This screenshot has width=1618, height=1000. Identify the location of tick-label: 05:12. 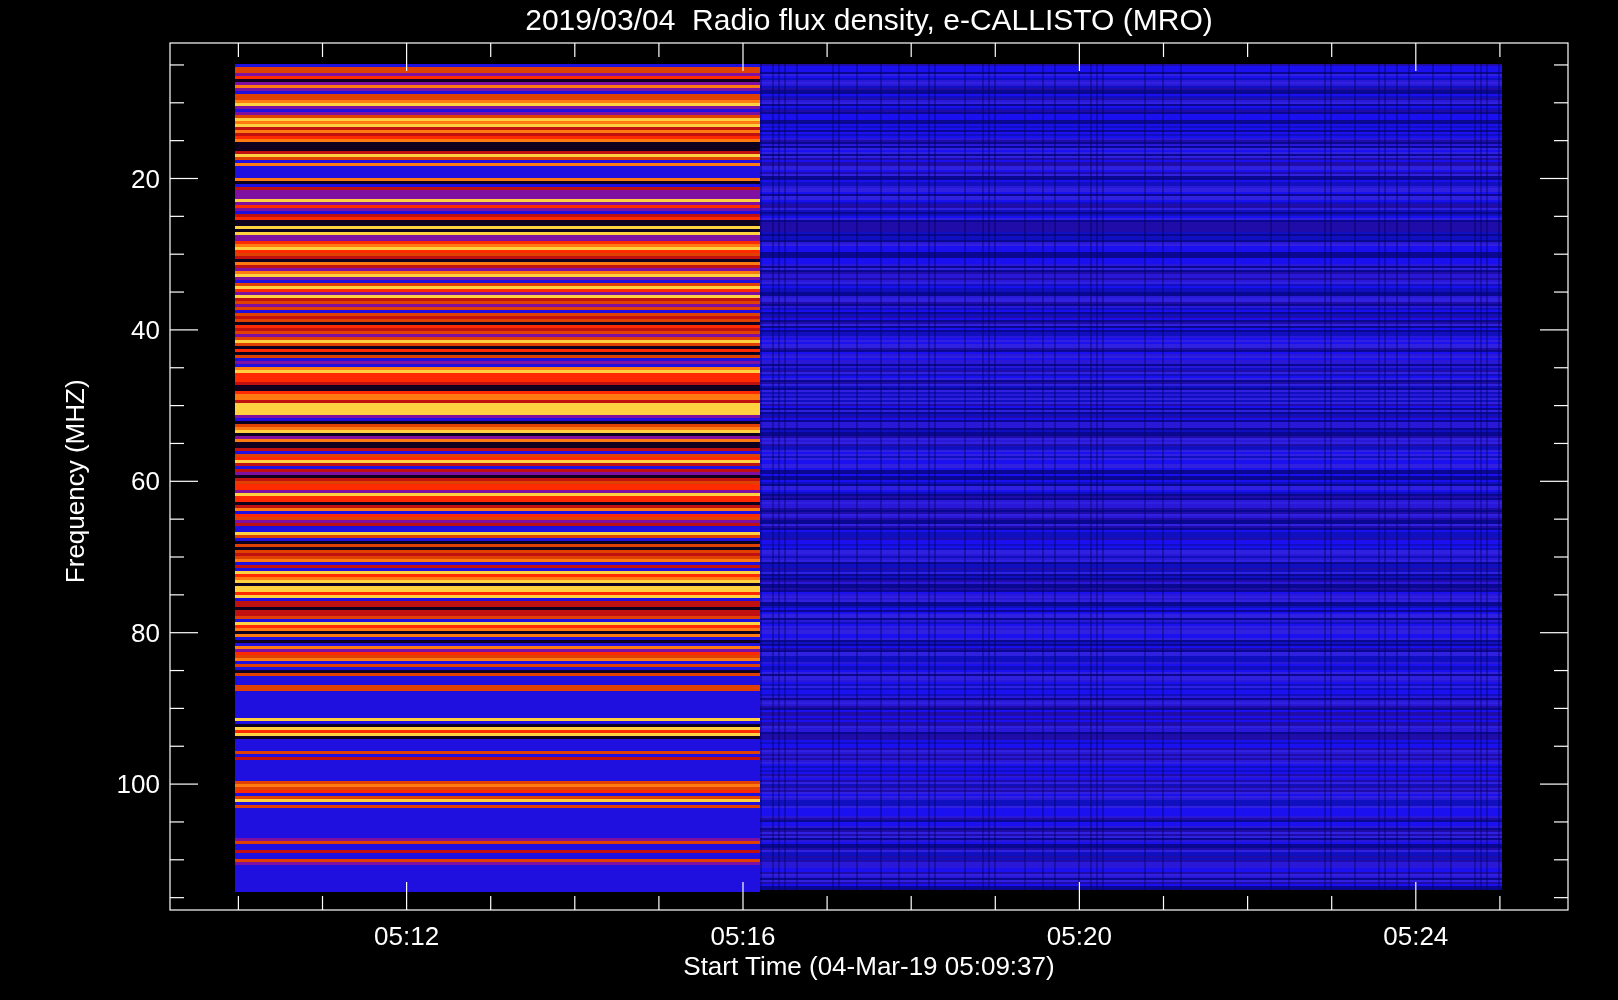
(407, 936).